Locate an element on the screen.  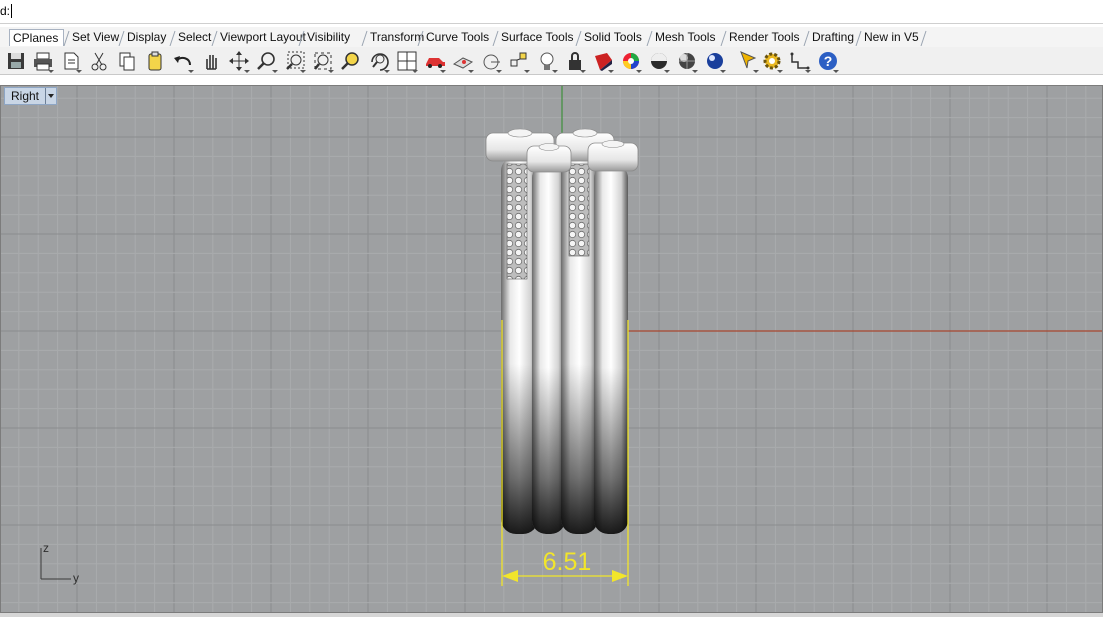
tab-viewport-layout: Viewport Layout is located at coordinates (261, 37).